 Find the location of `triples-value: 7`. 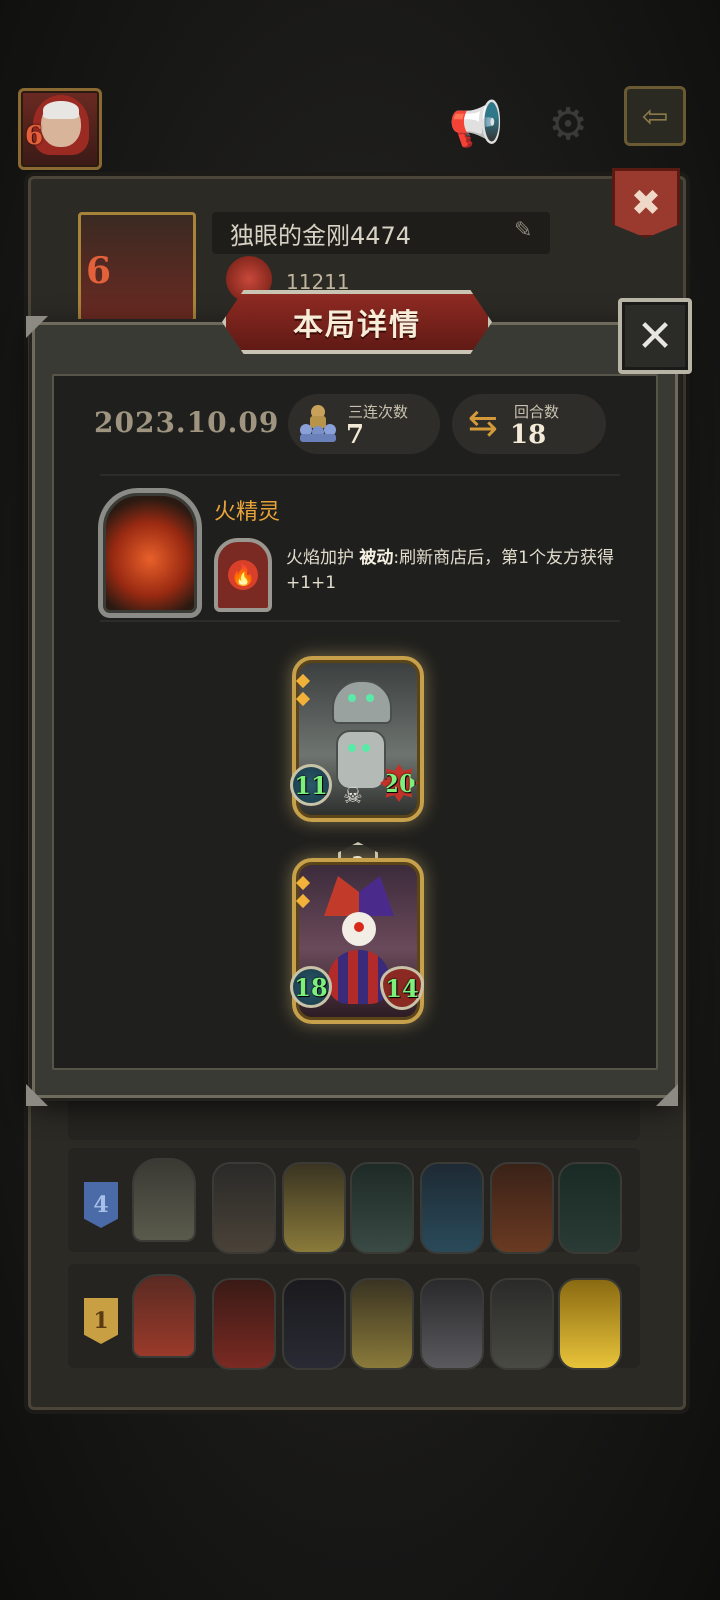

triples-value: 7 is located at coordinates (355, 435).